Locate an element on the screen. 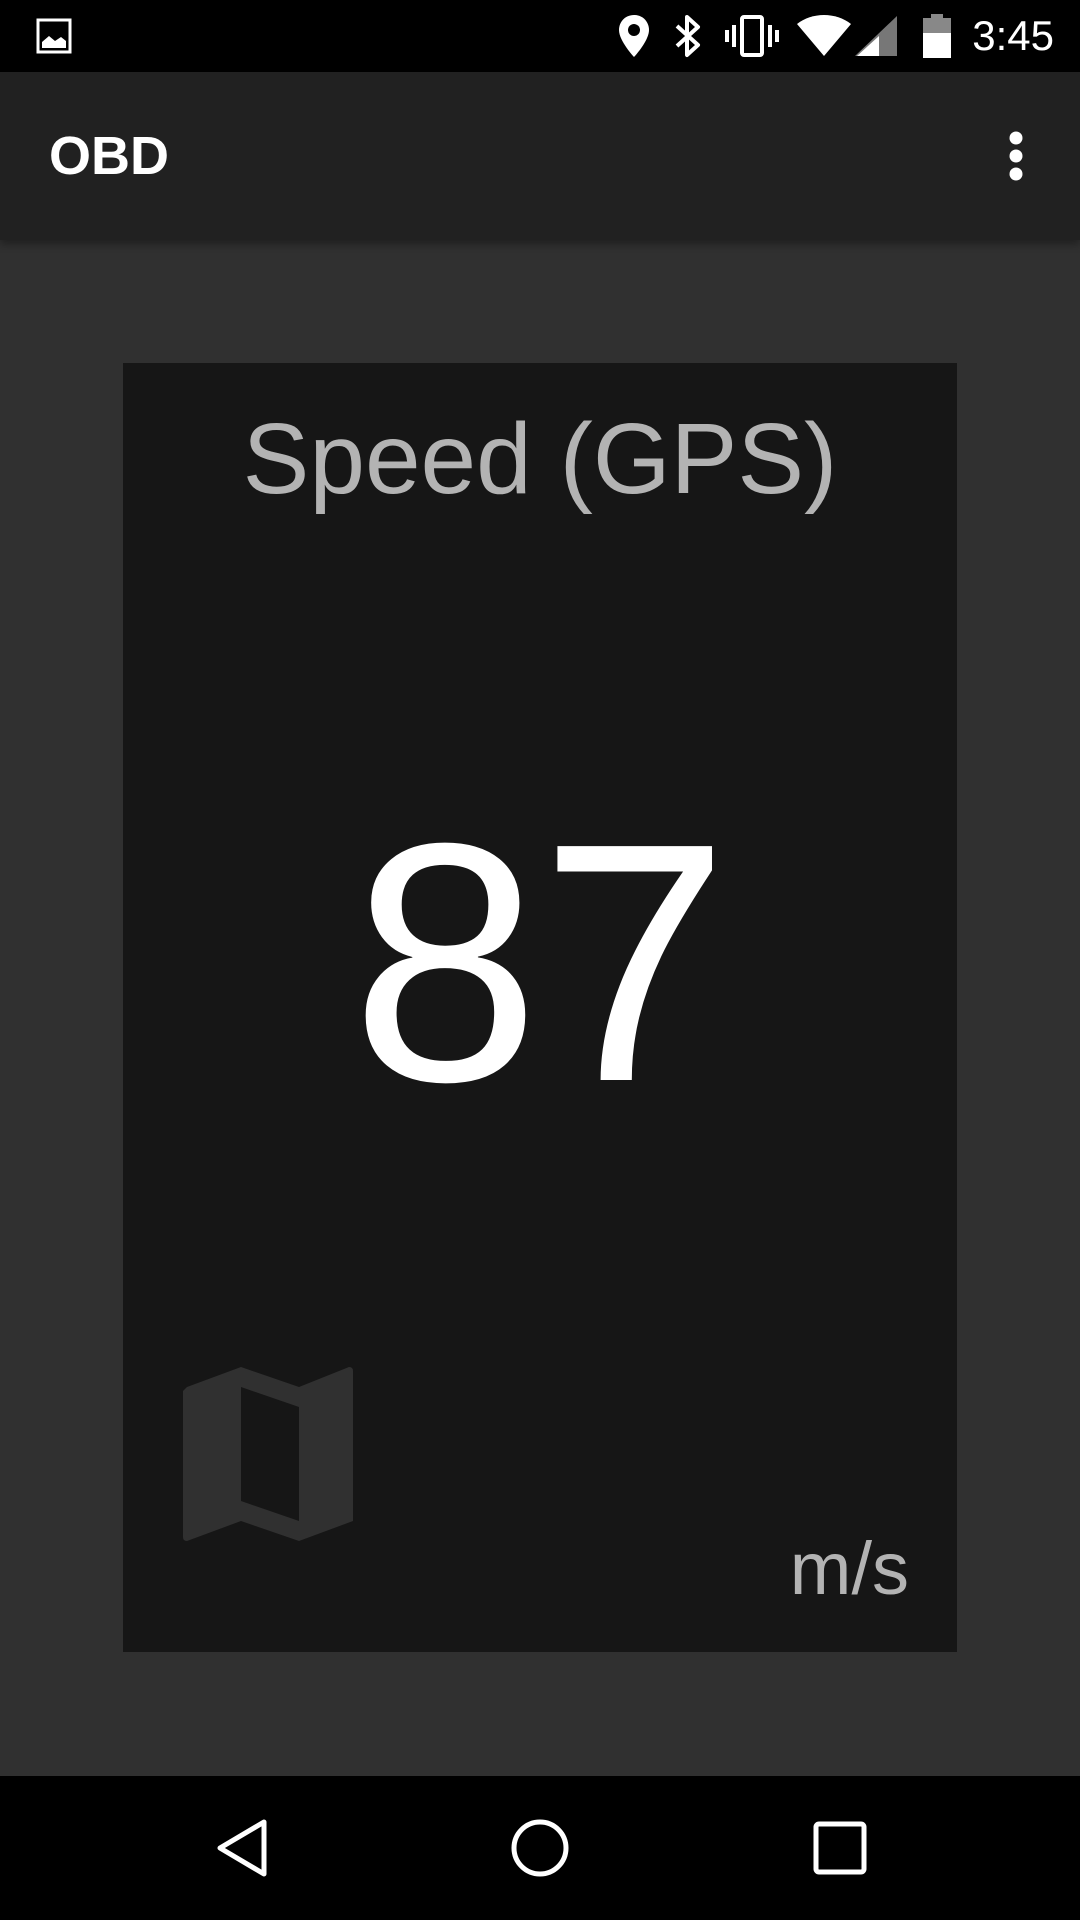 Image resolution: width=1080 pixels, height=1920 pixels. back-button is located at coordinates (242, 1848).